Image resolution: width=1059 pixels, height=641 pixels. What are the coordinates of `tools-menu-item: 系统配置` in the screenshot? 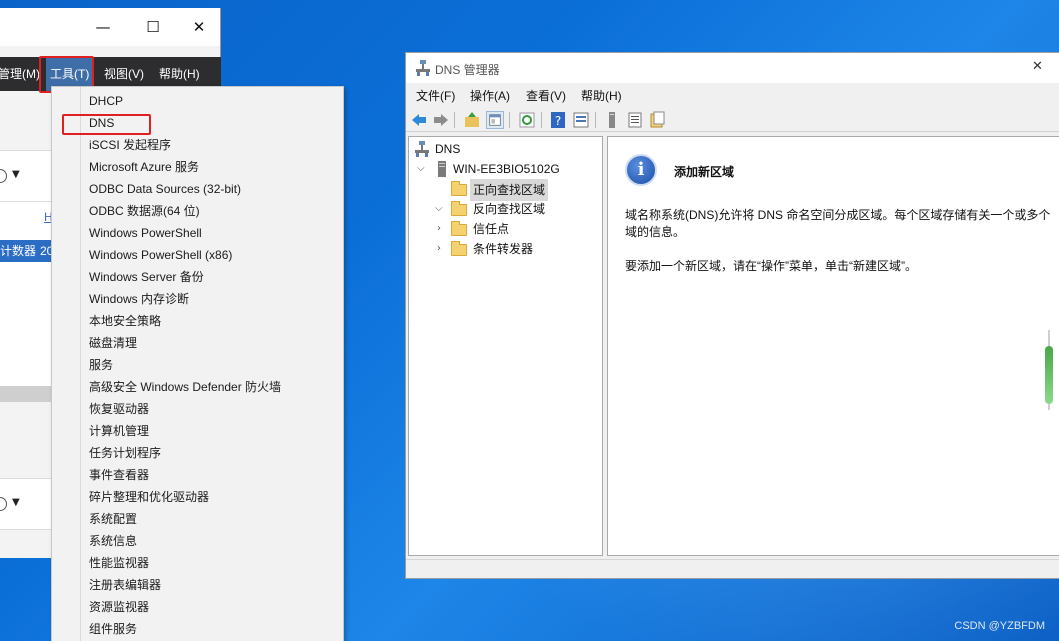 It's located at (113, 519).